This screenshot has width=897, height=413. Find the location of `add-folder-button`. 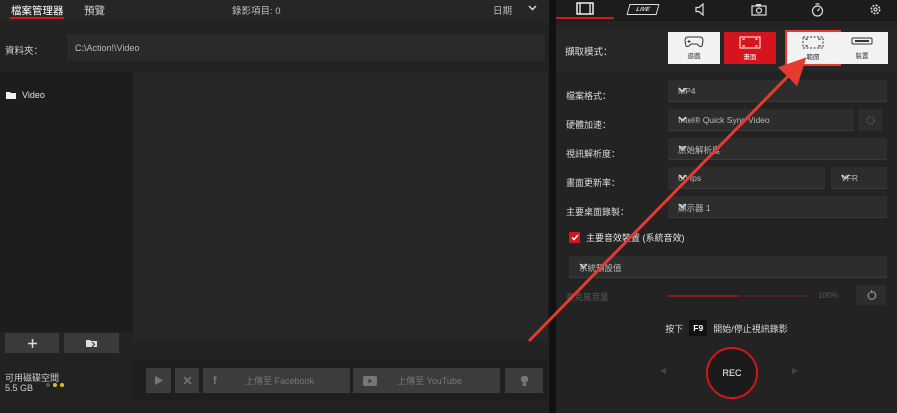

add-folder-button is located at coordinates (32, 343).